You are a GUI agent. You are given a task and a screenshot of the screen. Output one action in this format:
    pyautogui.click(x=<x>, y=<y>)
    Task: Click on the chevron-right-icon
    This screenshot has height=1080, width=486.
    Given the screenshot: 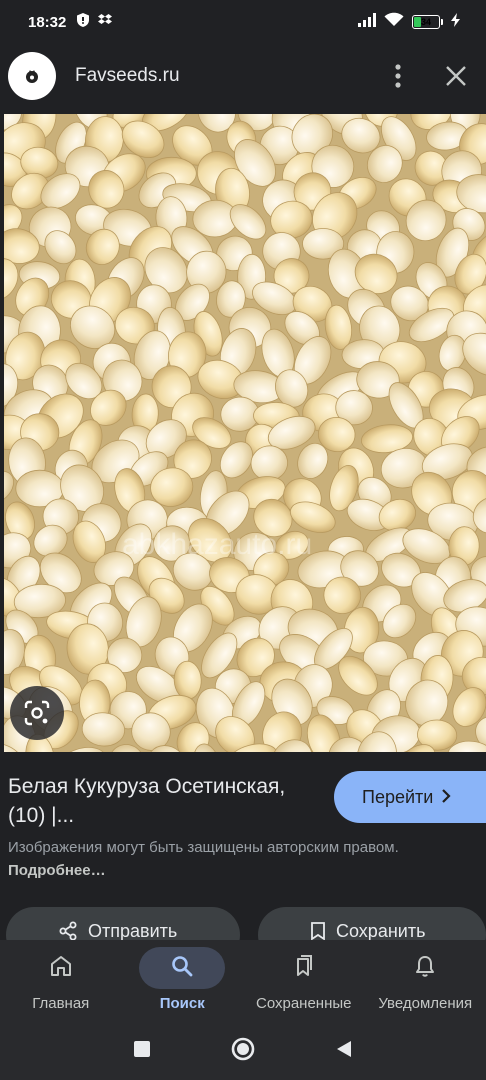 What is the action you would take?
    pyautogui.click(x=446, y=797)
    